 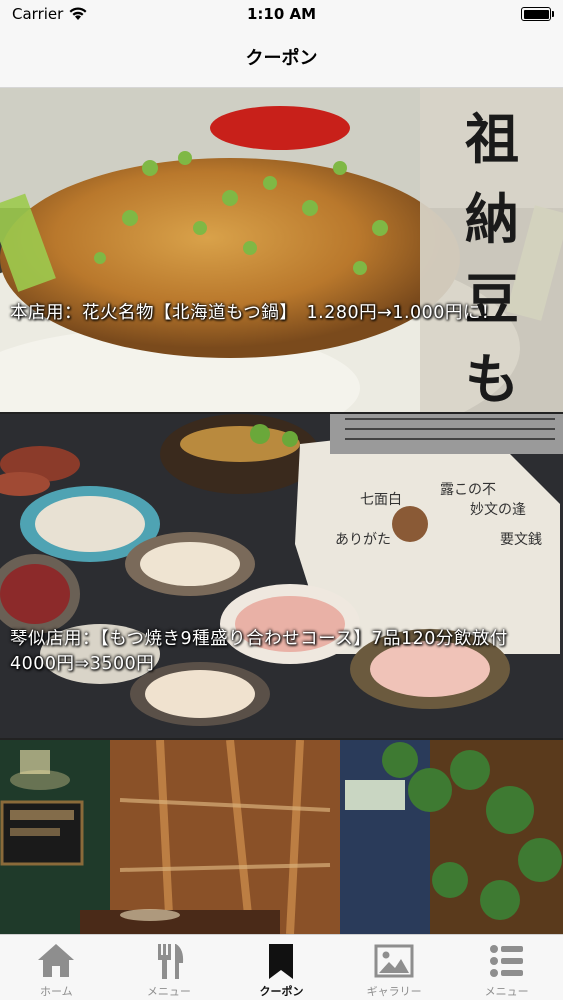 I want to click on picture-icon, so click(x=394, y=961).